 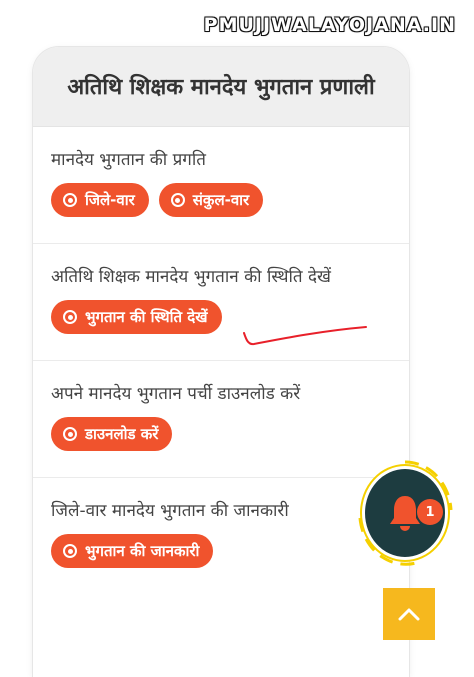 I want to click on notification-button: 1, so click(x=405, y=513).